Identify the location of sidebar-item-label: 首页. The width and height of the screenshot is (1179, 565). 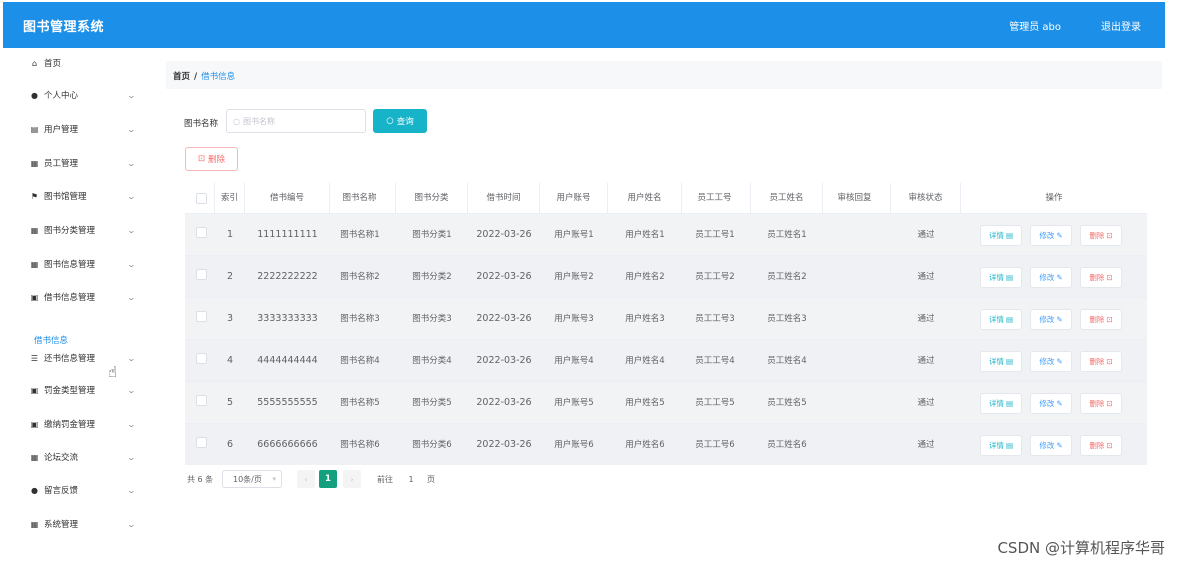
(53, 64).